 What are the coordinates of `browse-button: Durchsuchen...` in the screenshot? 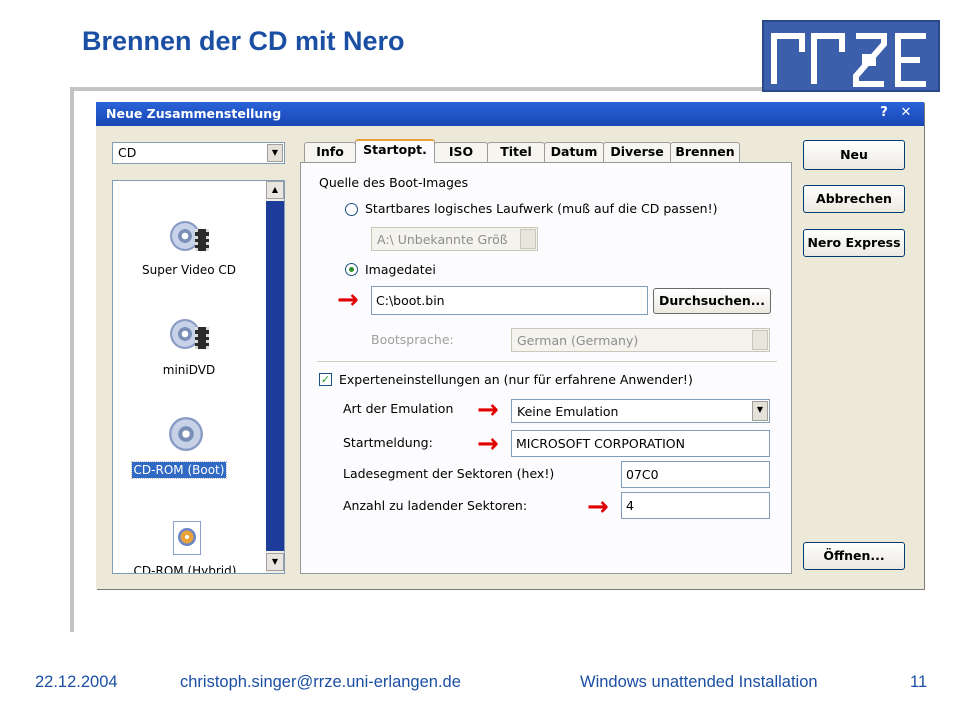 It's located at (712, 301).